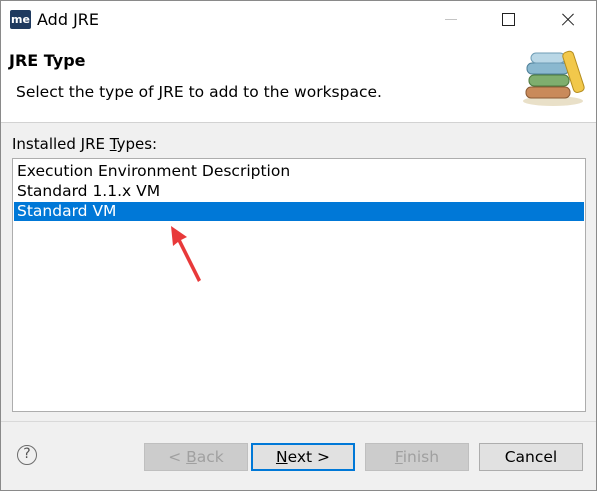 This screenshot has height=491, width=597. I want to click on back-mnemonic: B, so click(191, 457).